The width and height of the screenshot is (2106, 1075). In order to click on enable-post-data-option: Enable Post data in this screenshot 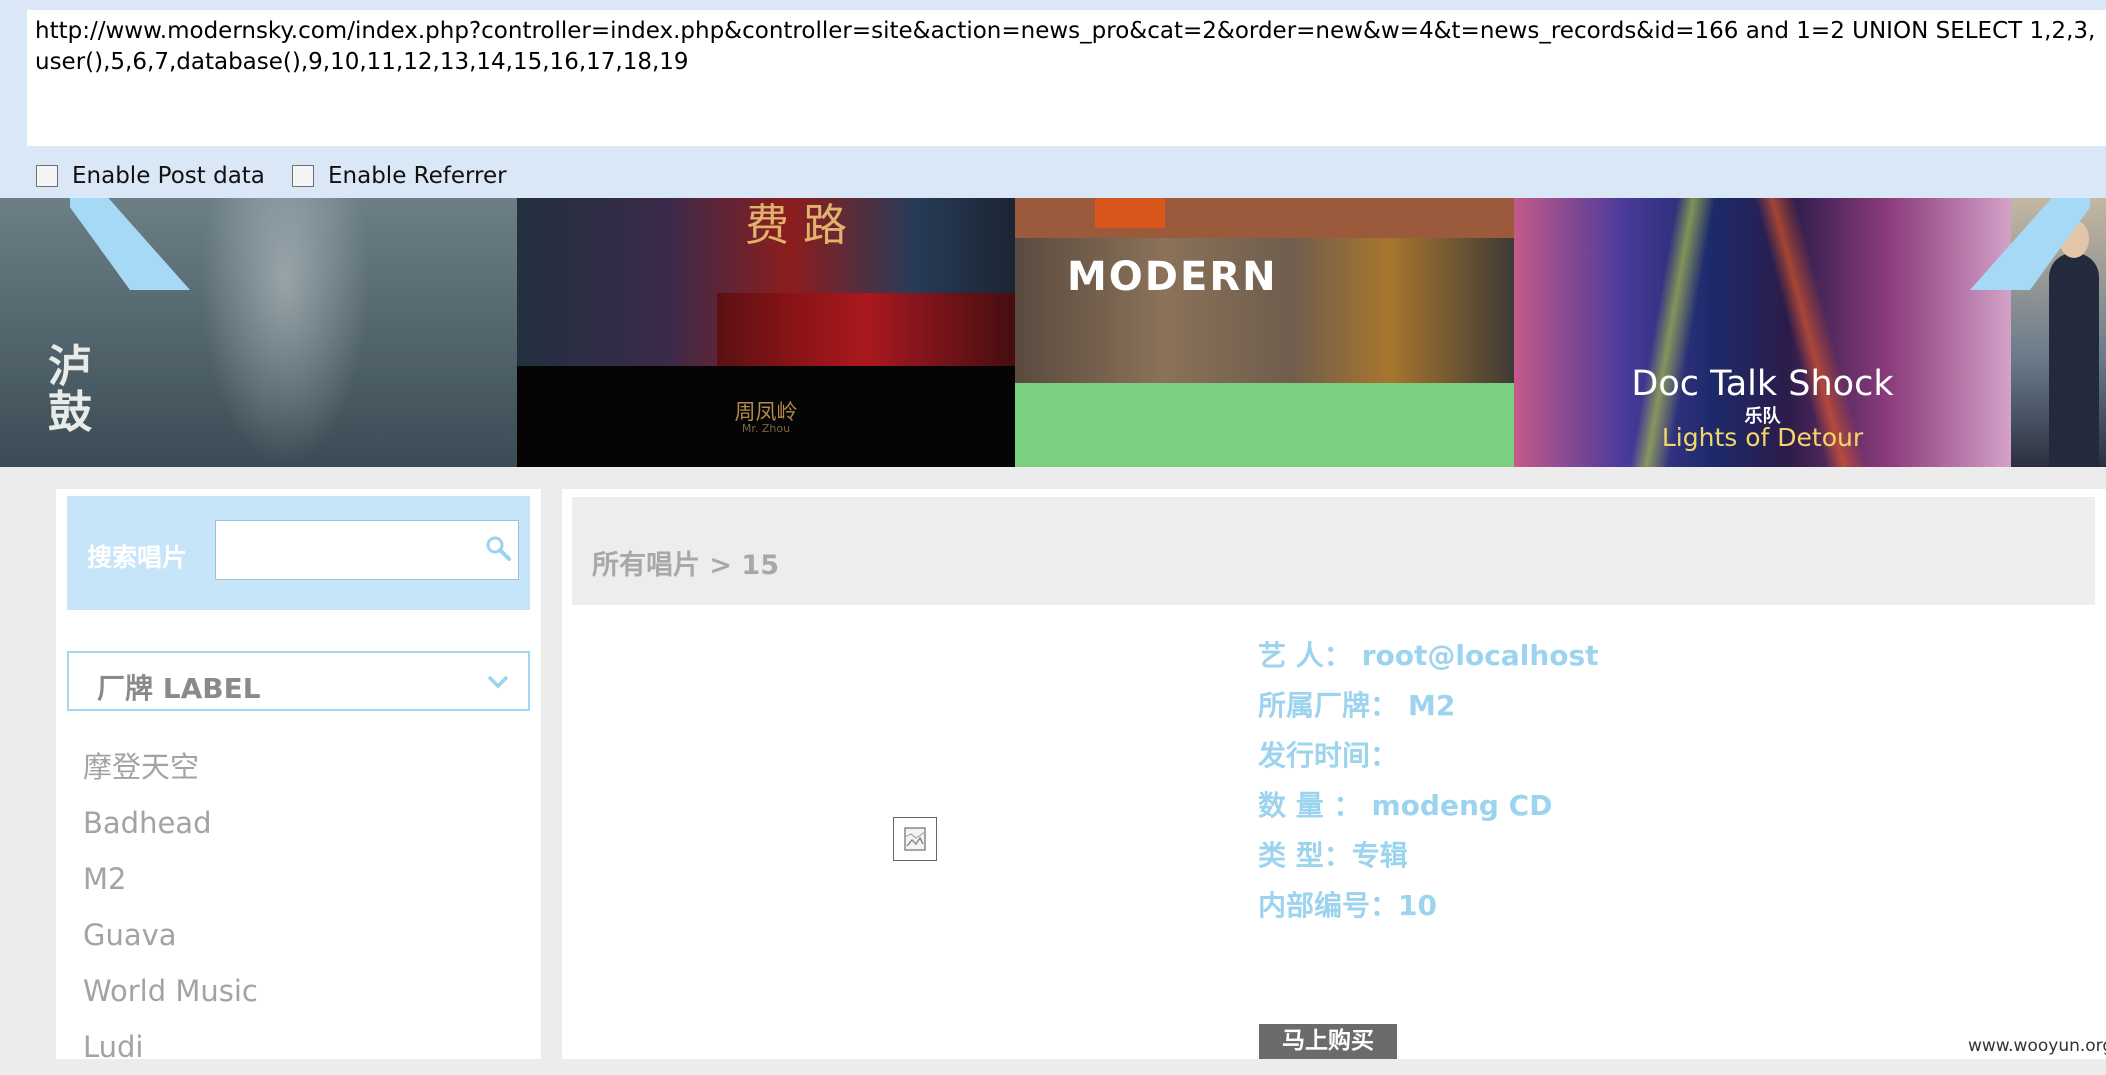, I will do `click(150, 176)`.